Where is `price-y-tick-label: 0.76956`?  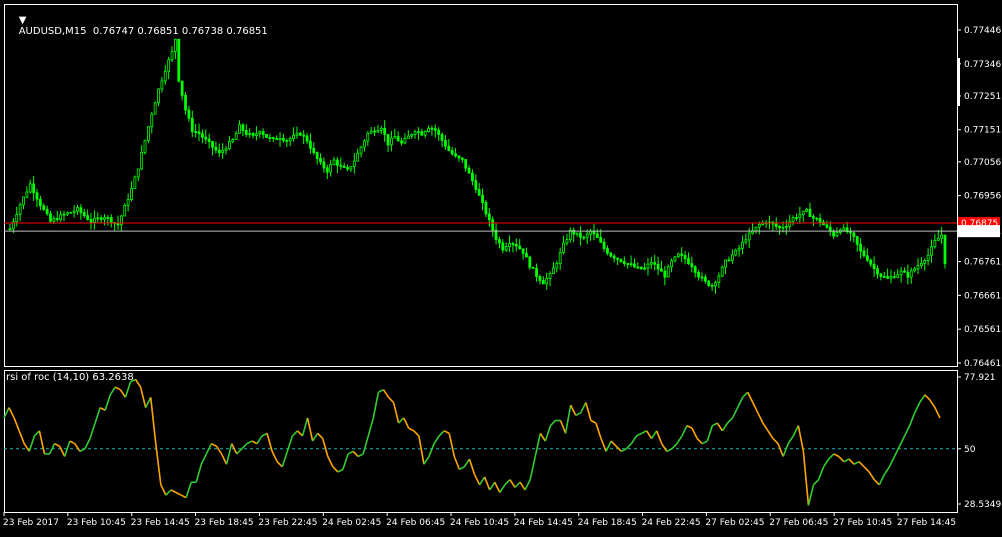 price-y-tick-label: 0.76956 is located at coordinates (982, 197).